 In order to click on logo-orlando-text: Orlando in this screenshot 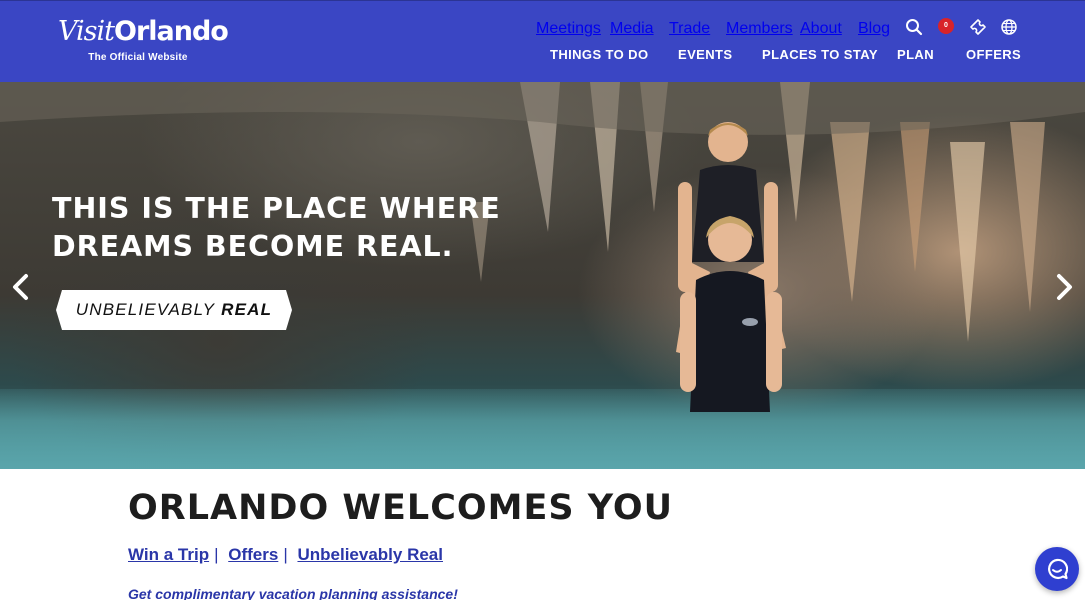, I will do `click(171, 31)`.